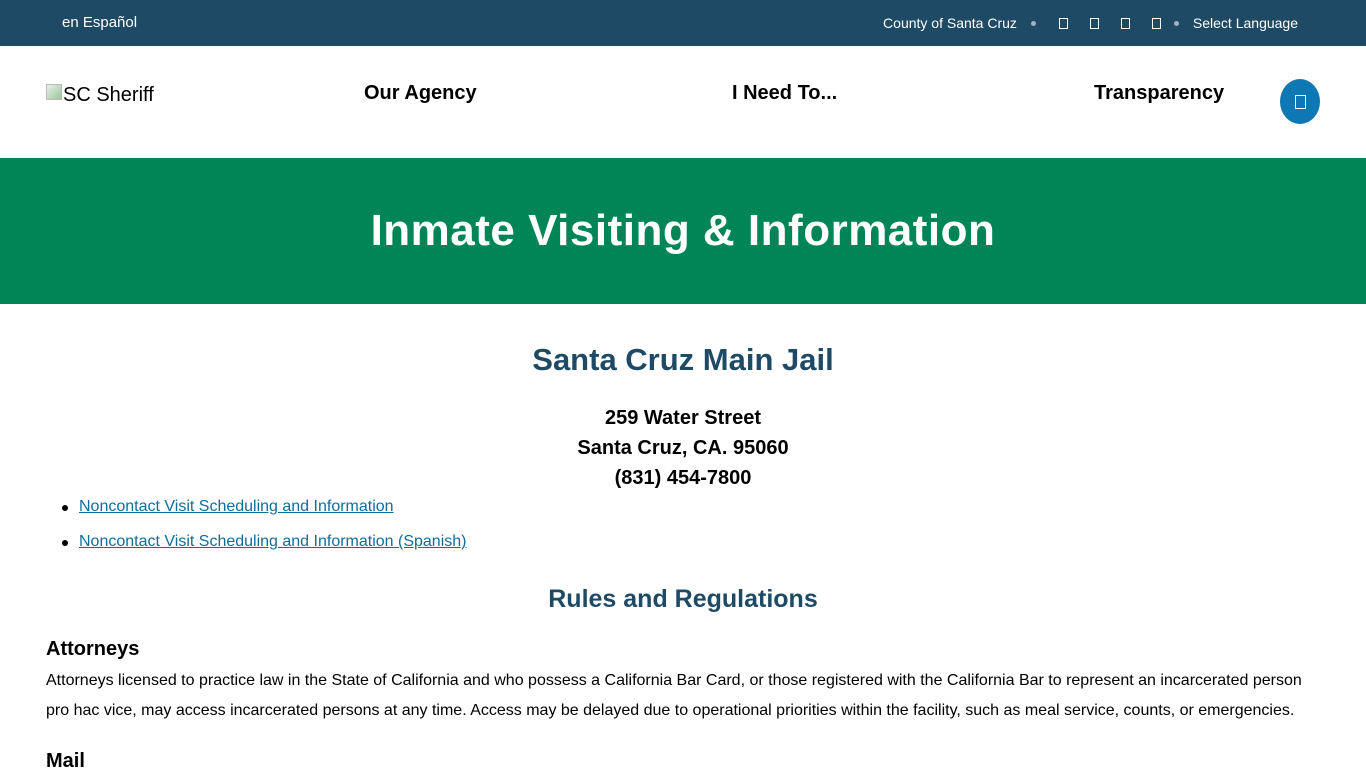 The height and width of the screenshot is (773, 1366). I want to click on broken-image-icon, so click(54, 92).